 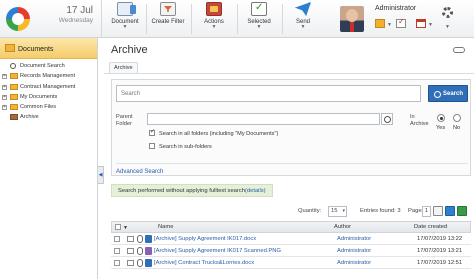 What do you see at coordinates (165, 227) in the screenshot?
I see `column-name: Name` at bounding box center [165, 227].